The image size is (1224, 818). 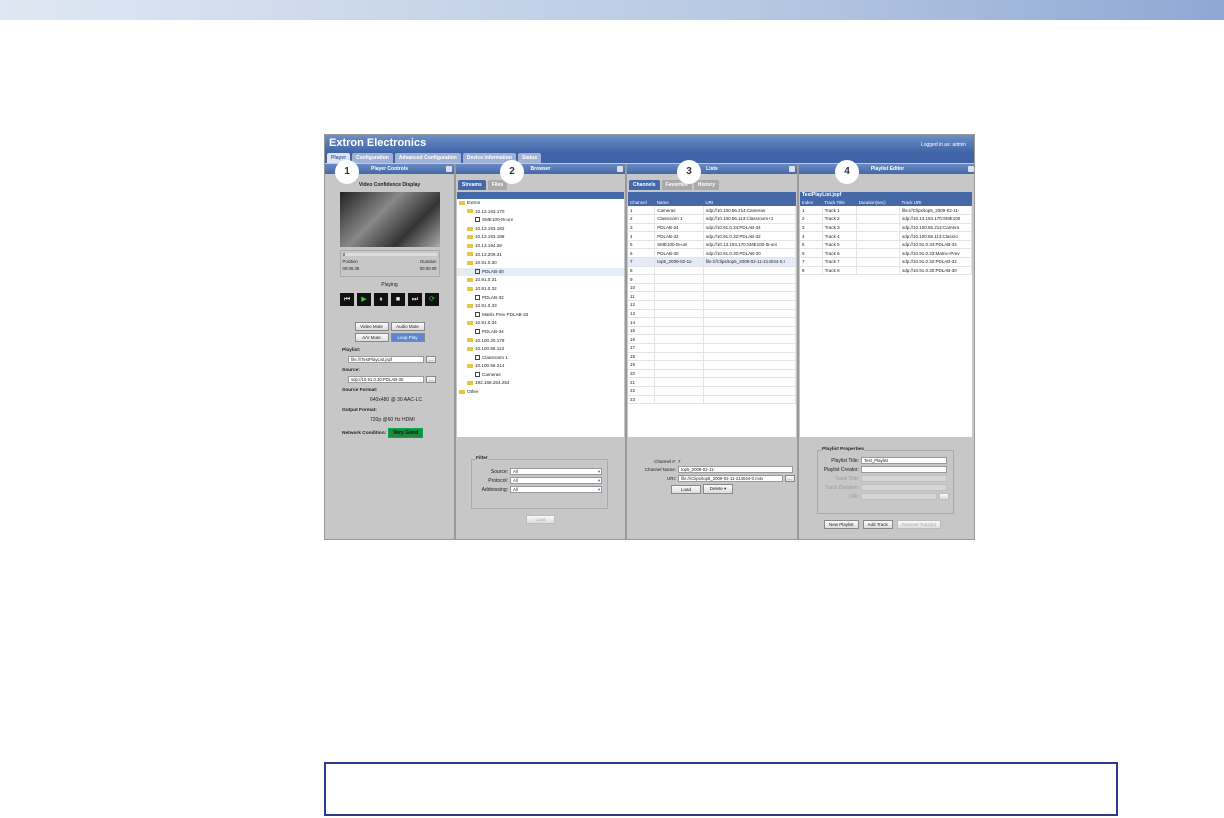 I want to click on playlist-creator-input, so click(x=904, y=469).